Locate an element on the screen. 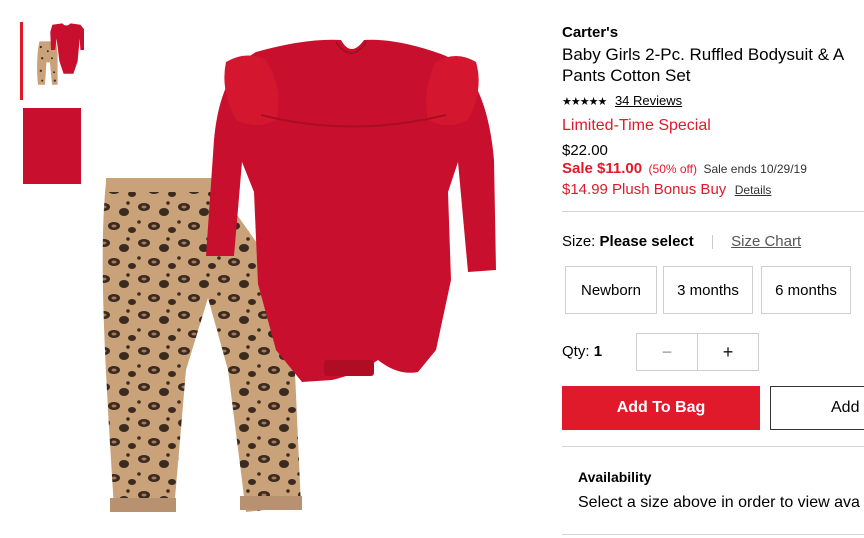 Image resolution: width=864 pixels, height=538 pixels. rating-row: ★★★★★ 34 Reviews is located at coordinates (622, 100).